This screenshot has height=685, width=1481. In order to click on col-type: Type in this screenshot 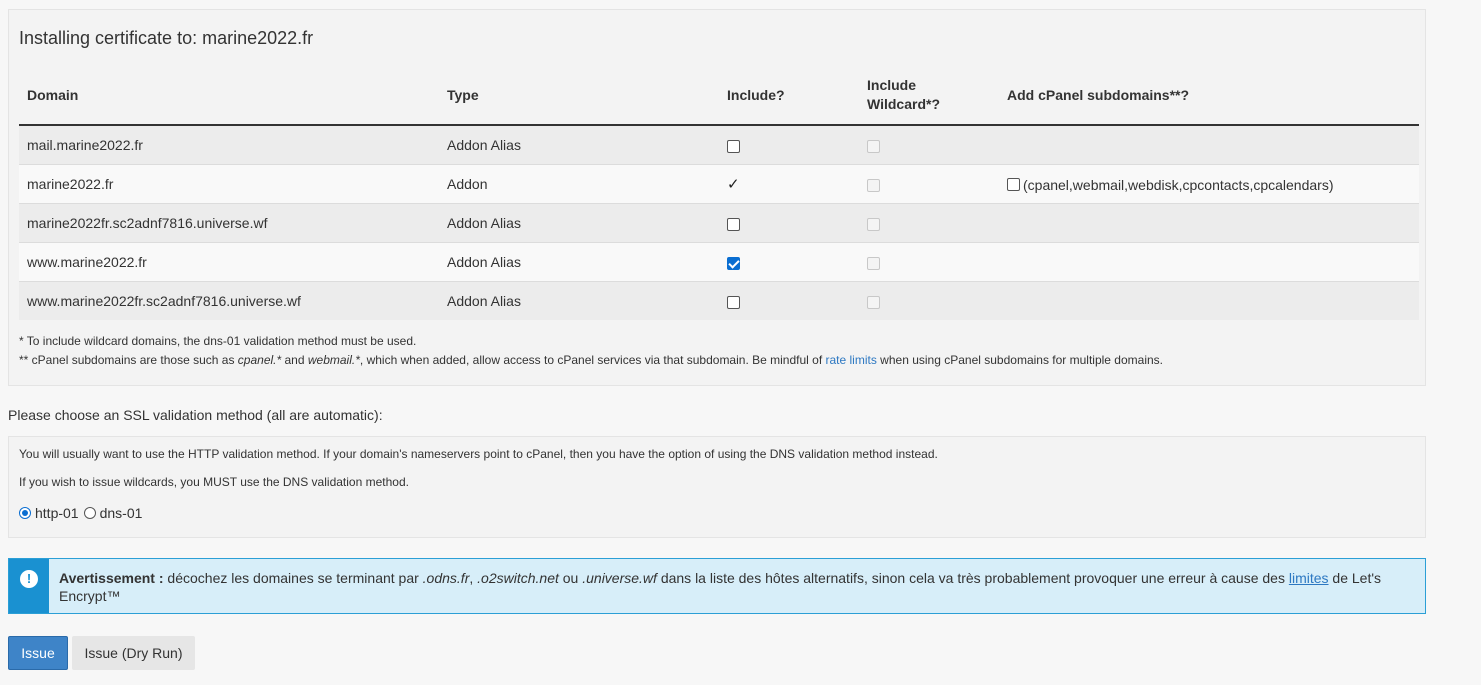, I will do `click(579, 96)`.